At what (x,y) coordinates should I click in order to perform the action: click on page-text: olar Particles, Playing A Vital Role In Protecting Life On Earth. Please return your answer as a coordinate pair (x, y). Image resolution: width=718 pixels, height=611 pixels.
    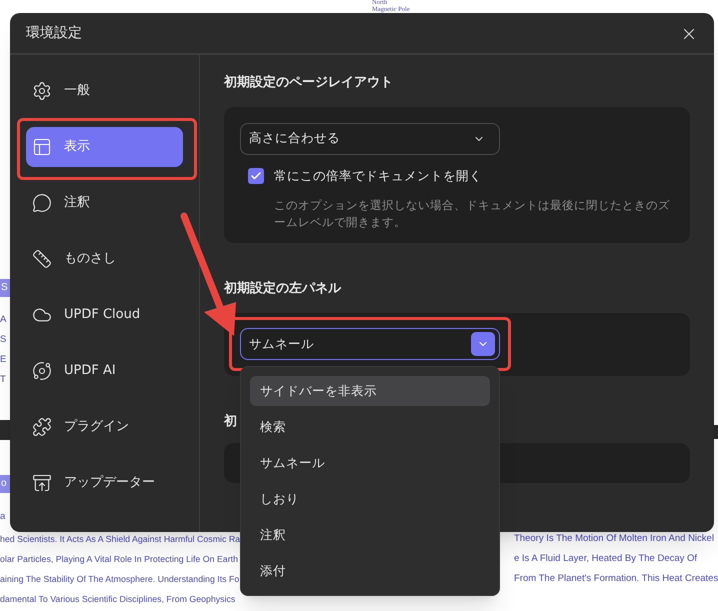
    Looking at the image, I should click on (119, 559).